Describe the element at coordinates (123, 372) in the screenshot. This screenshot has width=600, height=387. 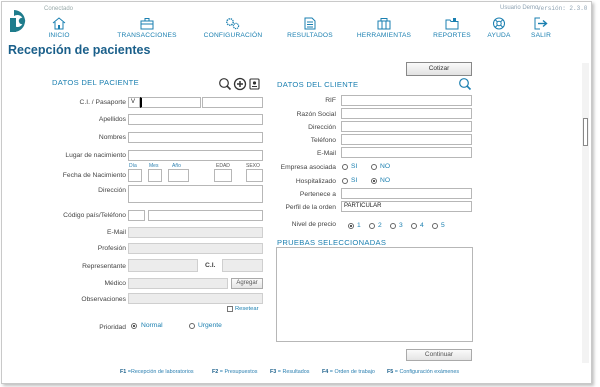
I see `fkey-f1-key: F1` at that location.